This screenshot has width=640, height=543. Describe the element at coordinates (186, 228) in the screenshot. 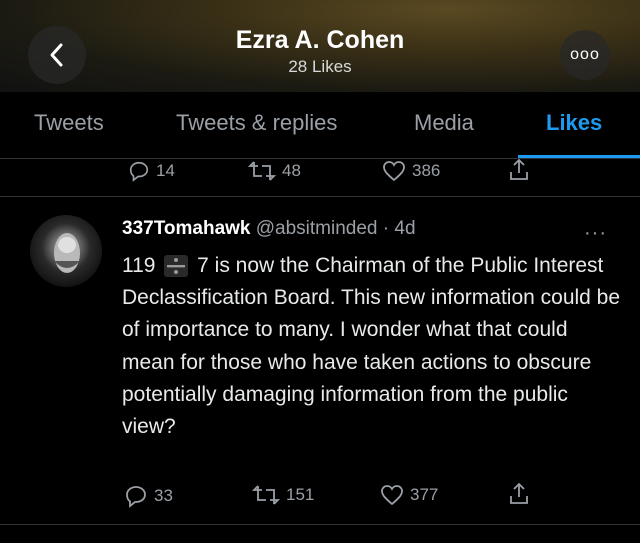

I see `tweet-author-name: 337Tomahawk` at that location.